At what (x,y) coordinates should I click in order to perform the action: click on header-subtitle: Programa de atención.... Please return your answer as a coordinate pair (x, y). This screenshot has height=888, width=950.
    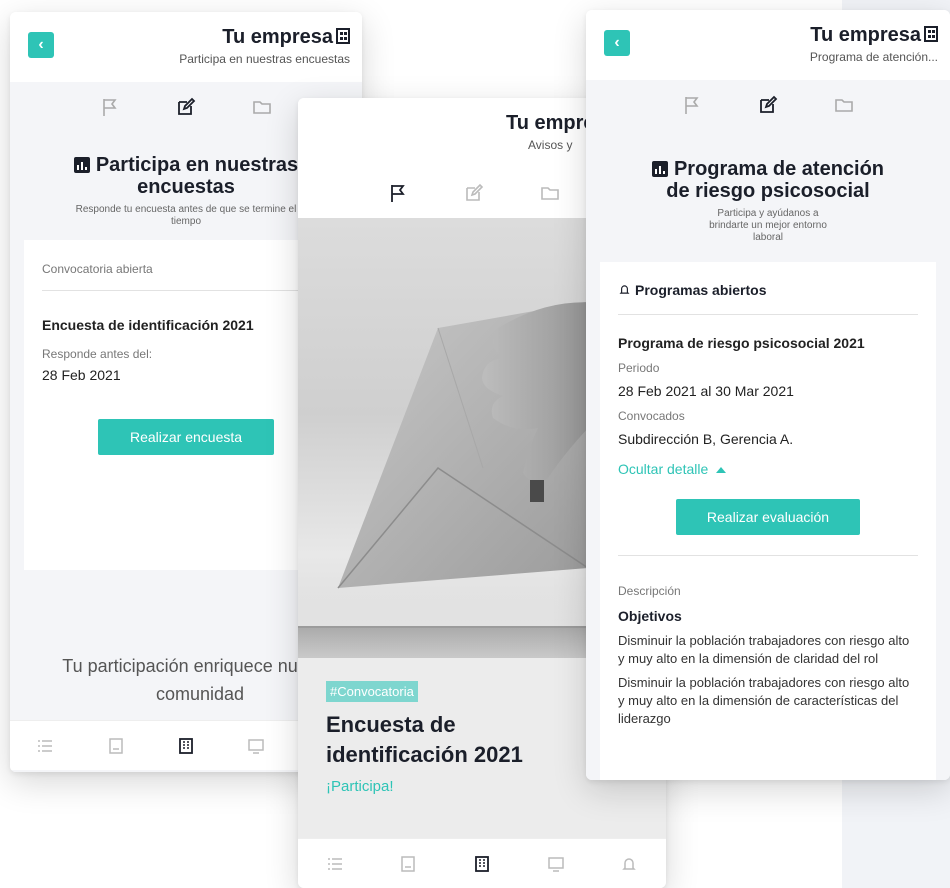
    Looking at the image, I should click on (873, 57).